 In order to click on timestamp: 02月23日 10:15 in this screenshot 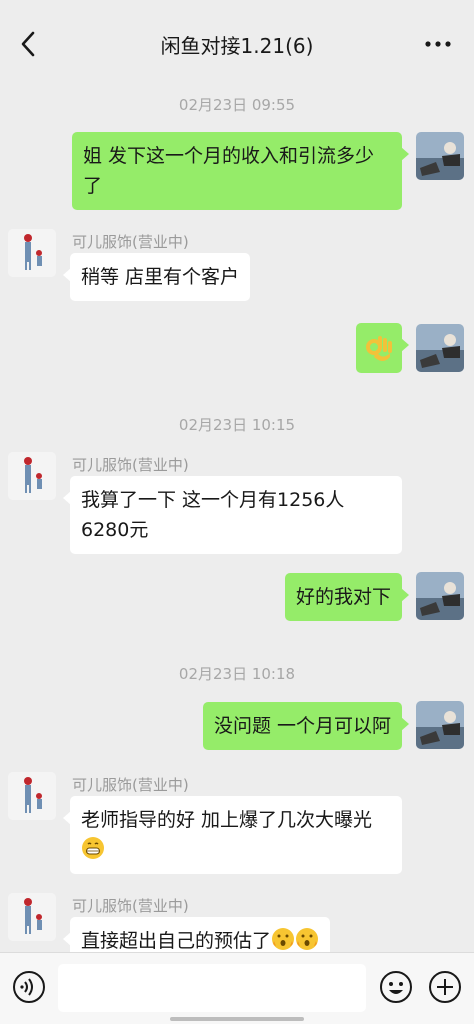, I will do `click(237, 425)`.